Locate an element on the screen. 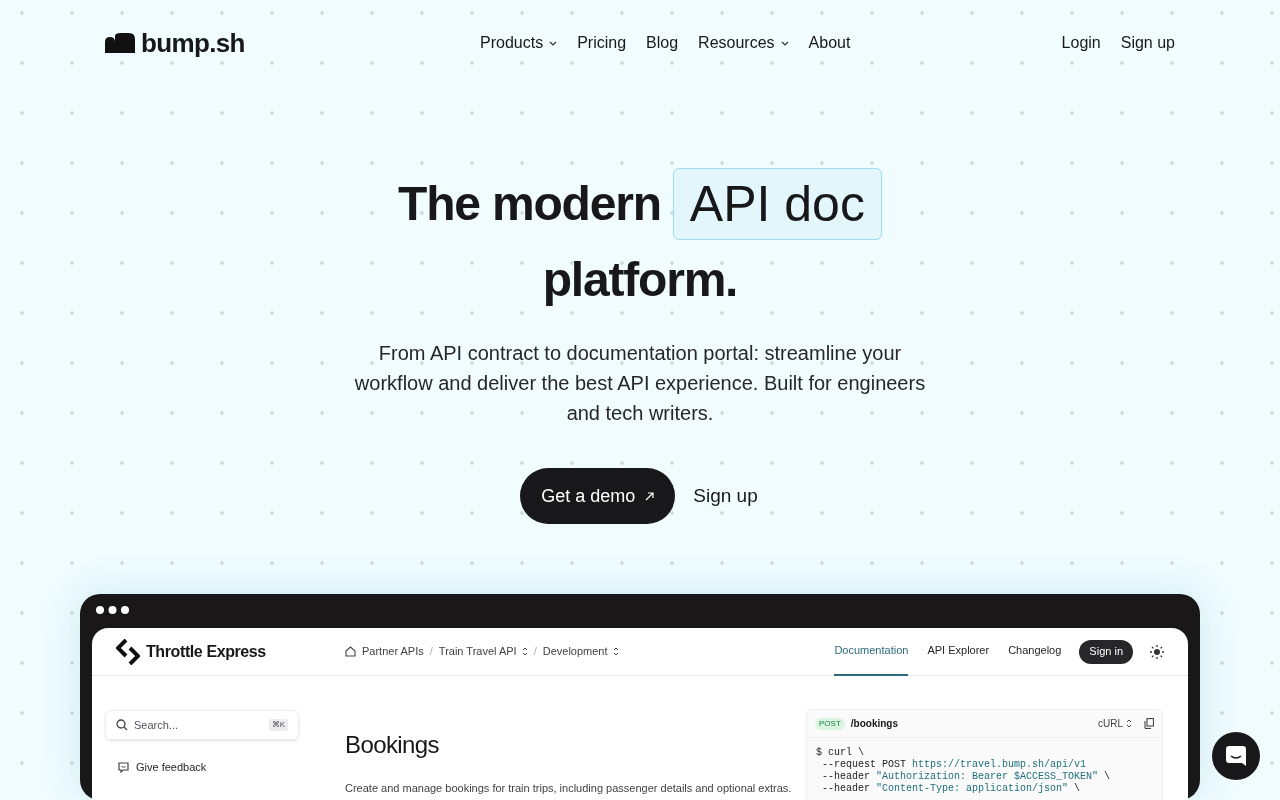 This screenshot has width=1280, height=800. nav-link: About is located at coordinates (829, 43).